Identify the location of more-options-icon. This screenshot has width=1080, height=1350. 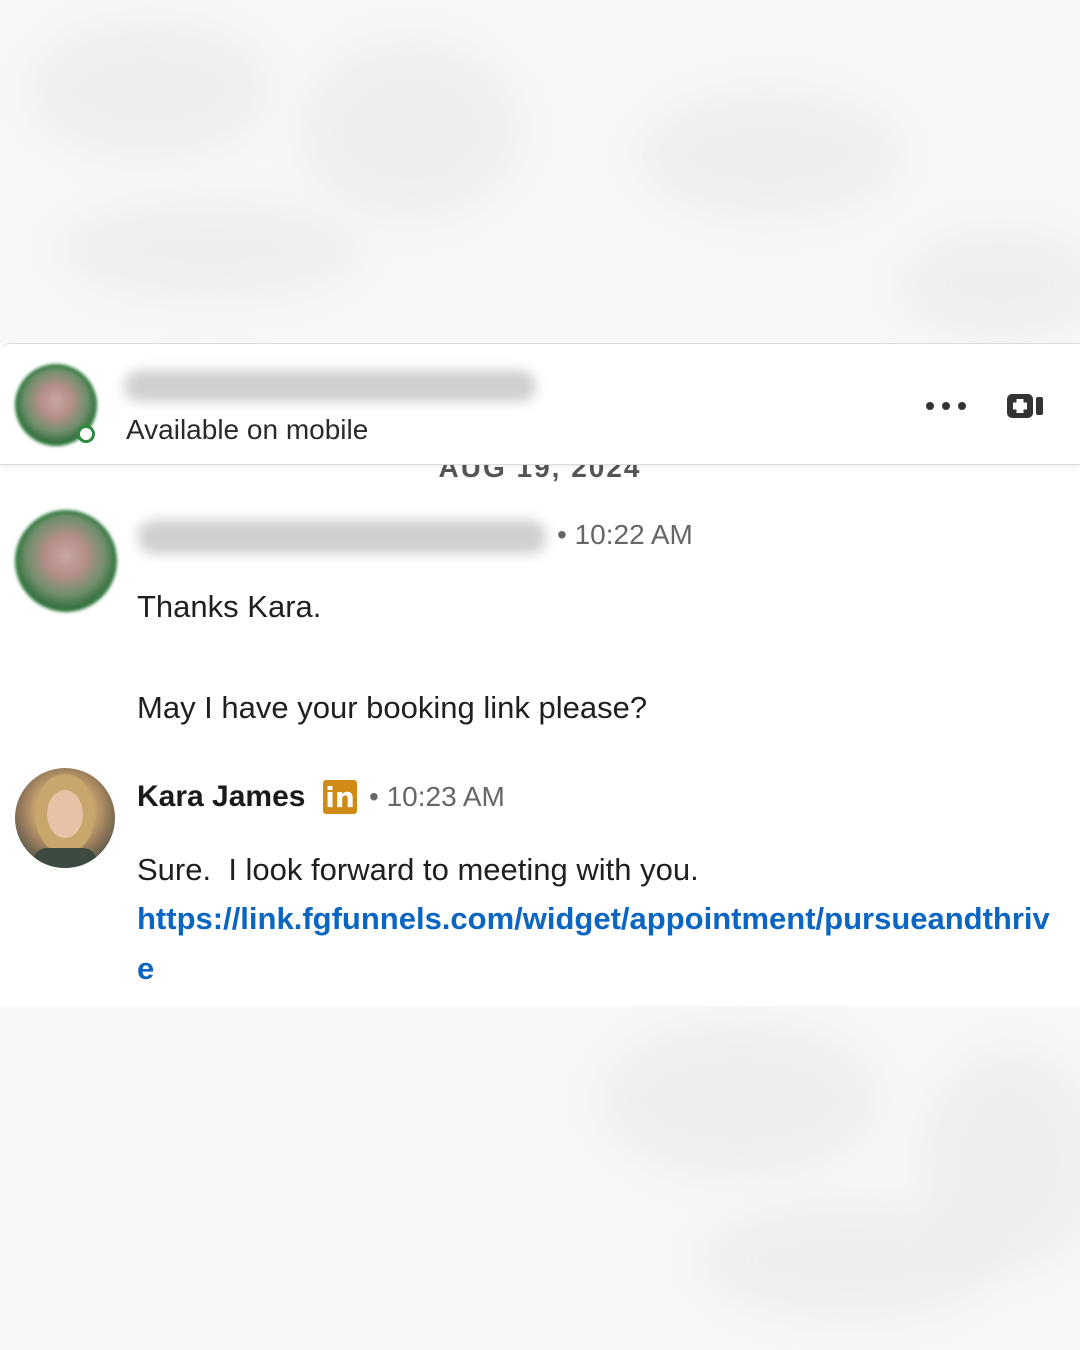
(946, 406).